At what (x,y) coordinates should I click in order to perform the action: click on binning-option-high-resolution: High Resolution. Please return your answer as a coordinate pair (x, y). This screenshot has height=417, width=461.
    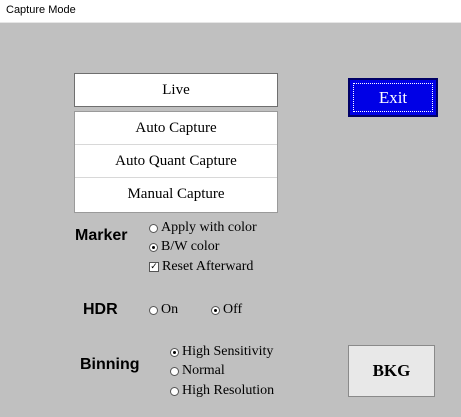
    Looking at the image, I should click on (222, 391).